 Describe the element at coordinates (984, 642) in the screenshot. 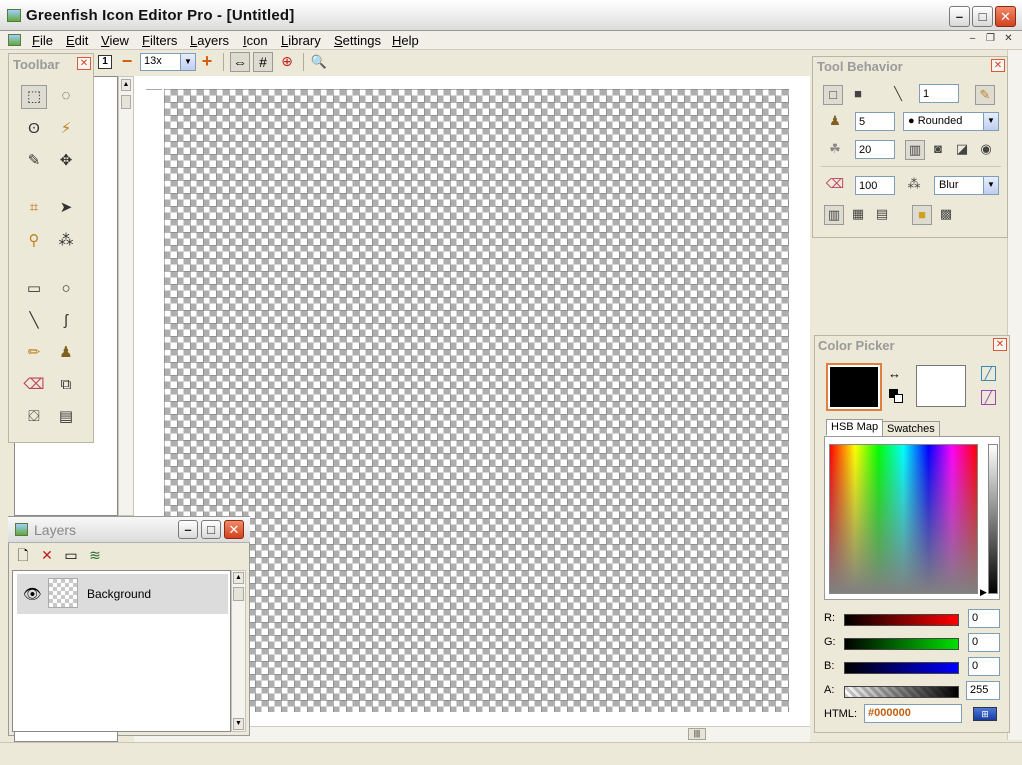

I see `green-value: 0` at that location.